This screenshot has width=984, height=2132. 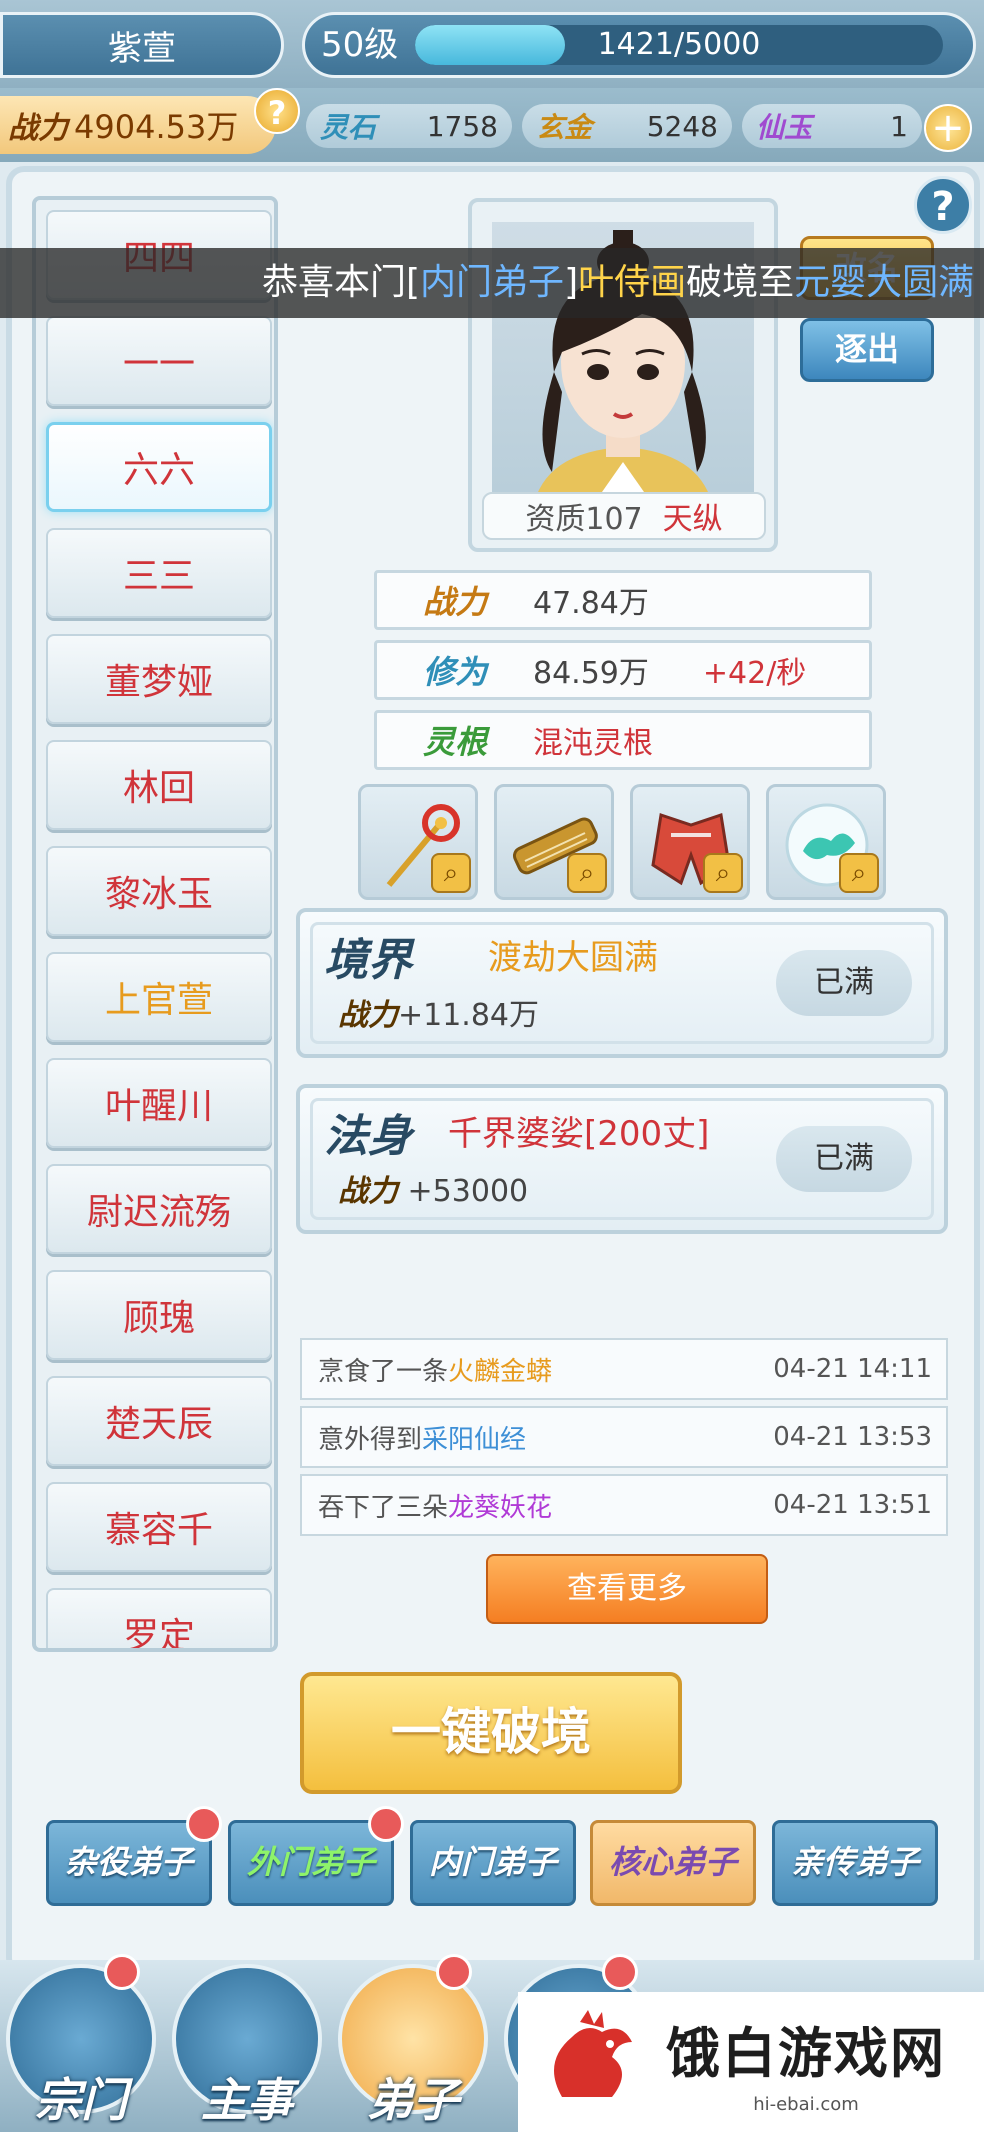 I want to click on event-log-prefix: 烹食了一条, so click(x=383, y=1371).